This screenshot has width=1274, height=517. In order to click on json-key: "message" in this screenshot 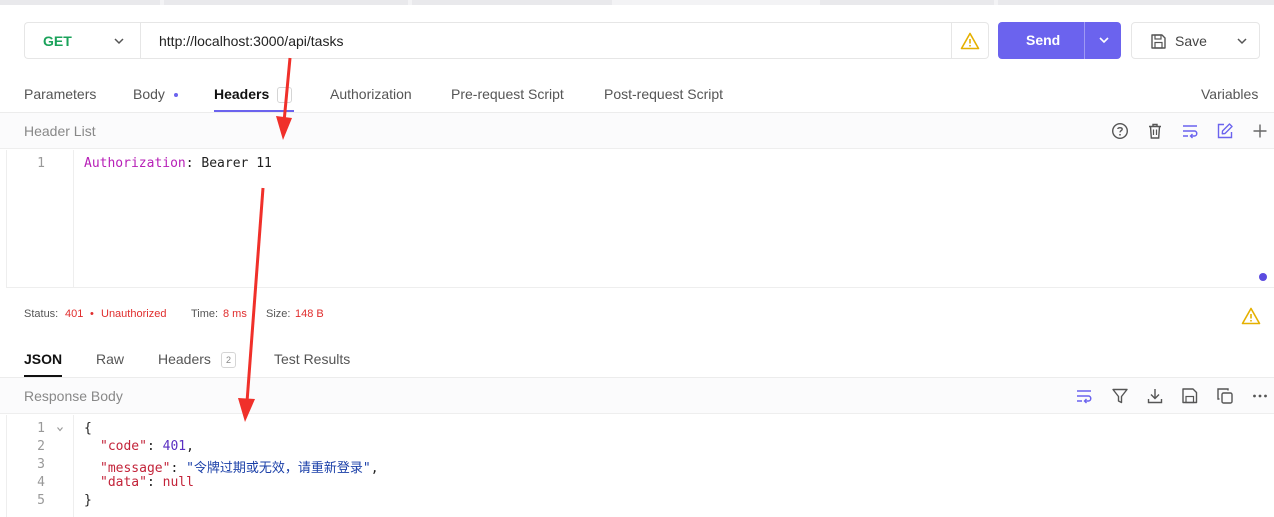, I will do `click(135, 468)`.